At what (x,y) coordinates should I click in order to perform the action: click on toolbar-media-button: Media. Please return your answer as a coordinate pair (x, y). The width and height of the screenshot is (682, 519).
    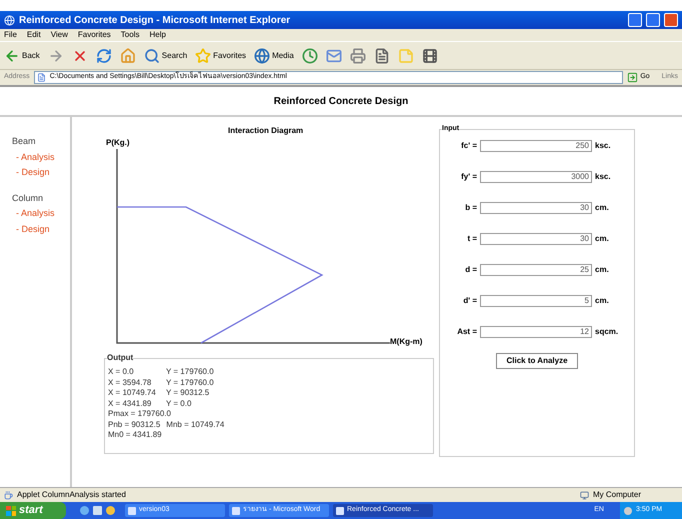
    Looking at the image, I should click on (274, 56).